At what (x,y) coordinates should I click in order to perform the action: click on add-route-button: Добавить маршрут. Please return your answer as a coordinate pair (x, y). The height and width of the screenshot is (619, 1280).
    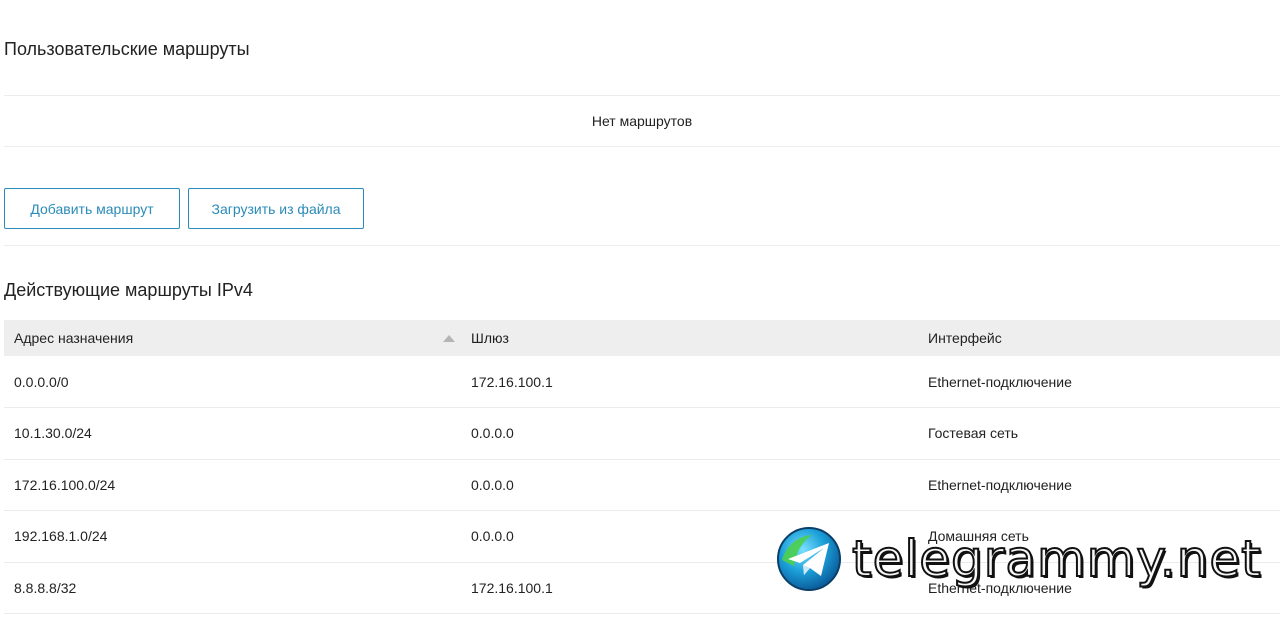
    Looking at the image, I should click on (92, 208).